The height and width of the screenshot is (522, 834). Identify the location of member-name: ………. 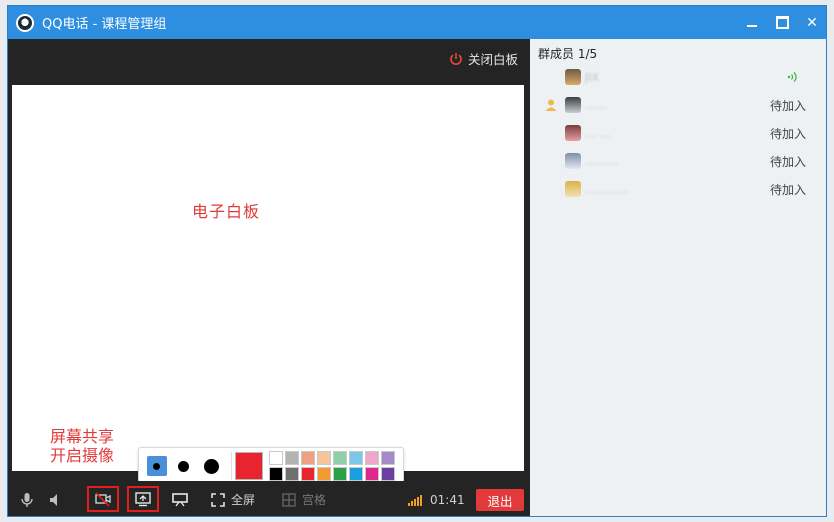
(601, 161).